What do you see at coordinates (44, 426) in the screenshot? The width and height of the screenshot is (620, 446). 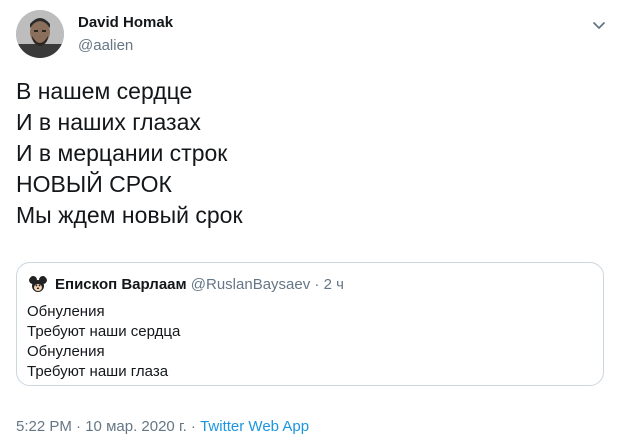 I see `tweet-time: 5:22 PM` at bounding box center [44, 426].